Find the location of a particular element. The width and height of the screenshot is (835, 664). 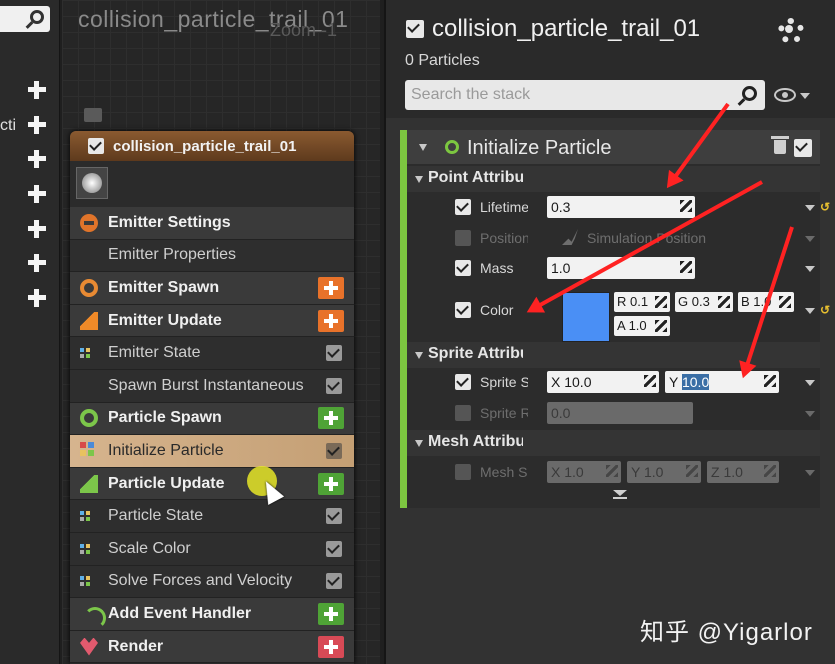

section-sprite-attributes: Sprite Attributes is located at coordinates (613, 355).